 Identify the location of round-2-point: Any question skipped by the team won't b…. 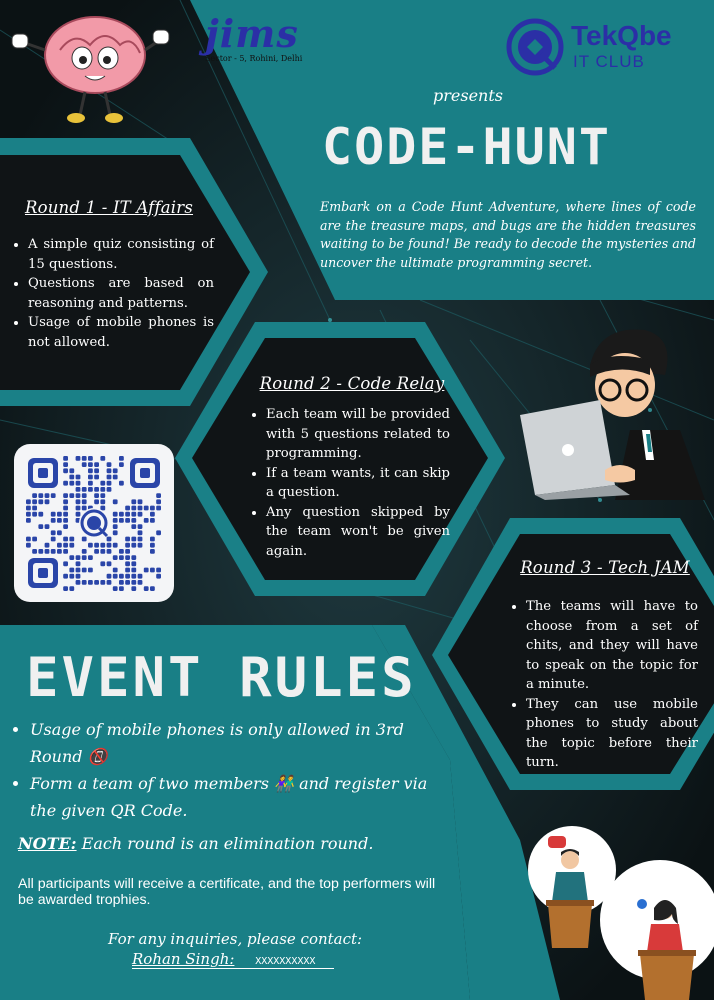
(358, 532).